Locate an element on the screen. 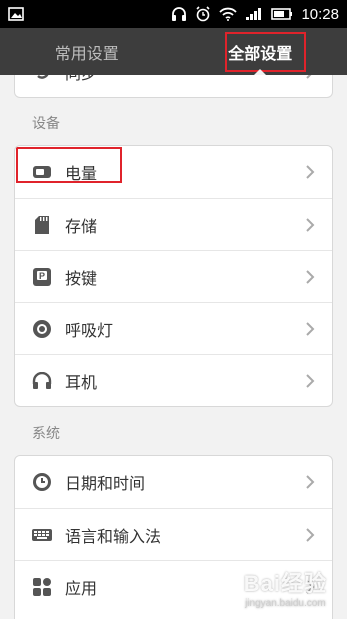 The width and height of the screenshot is (347, 619). list-item-buttons: P 按键 is located at coordinates (173, 276).